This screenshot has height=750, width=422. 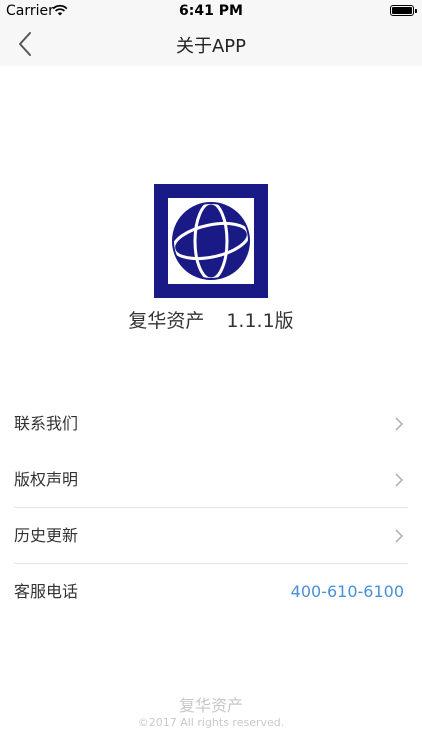 I want to click on menu-item-customer-service: 客服电话 400-610-6100, so click(x=211, y=592).